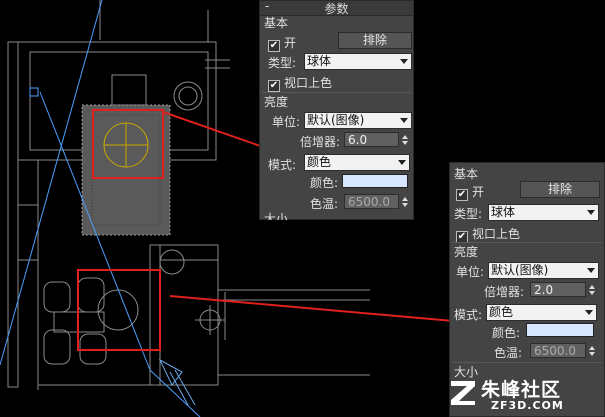 The height and width of the screenshot is (417, 605). I want to click on viewport-shading-checkbox: ✔, so click(274, 86).